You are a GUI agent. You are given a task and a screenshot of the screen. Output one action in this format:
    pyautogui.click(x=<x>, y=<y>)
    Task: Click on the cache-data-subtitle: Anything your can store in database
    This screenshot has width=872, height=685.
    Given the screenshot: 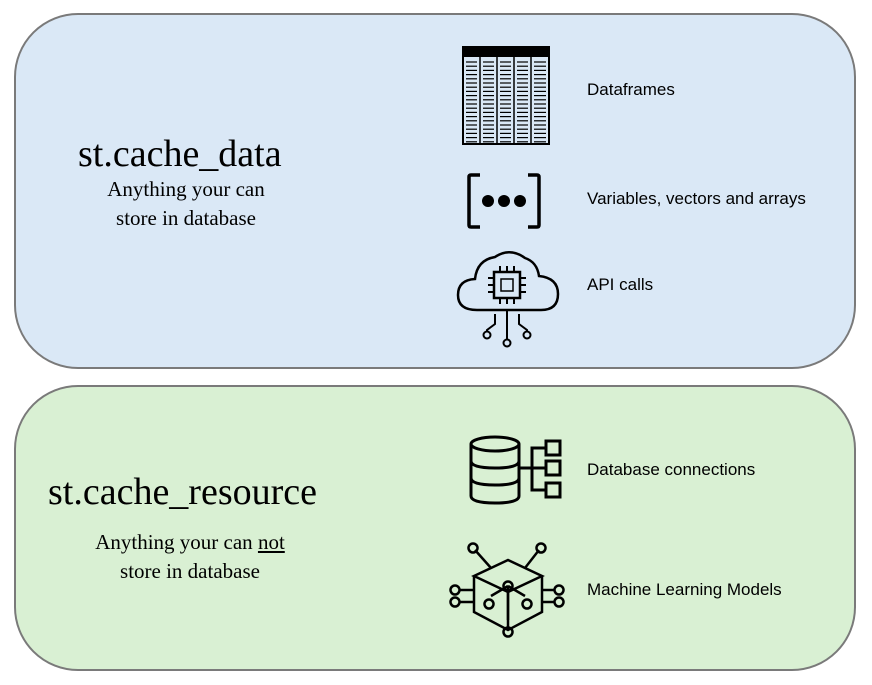 What is the action you would take?
    pyautogui.click(x=186, y=204)
    